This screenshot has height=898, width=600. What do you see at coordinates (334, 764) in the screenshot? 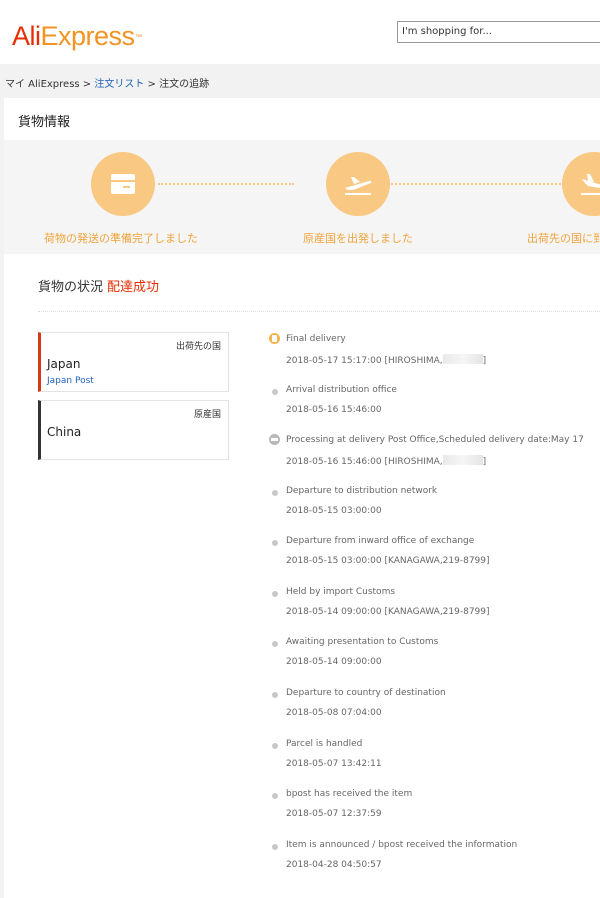
I see `event-time: 2018-05-07 13:42:11` at bounding box center [334, 764].